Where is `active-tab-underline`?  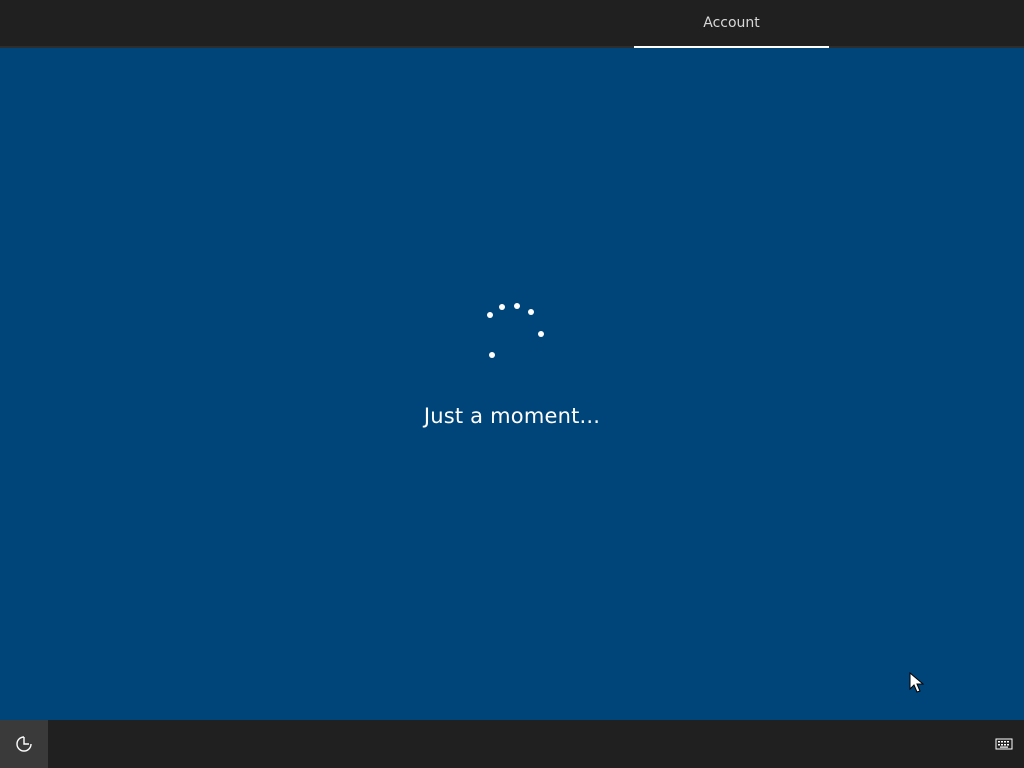 active-tab-underline is located at coordinates (731, 47).